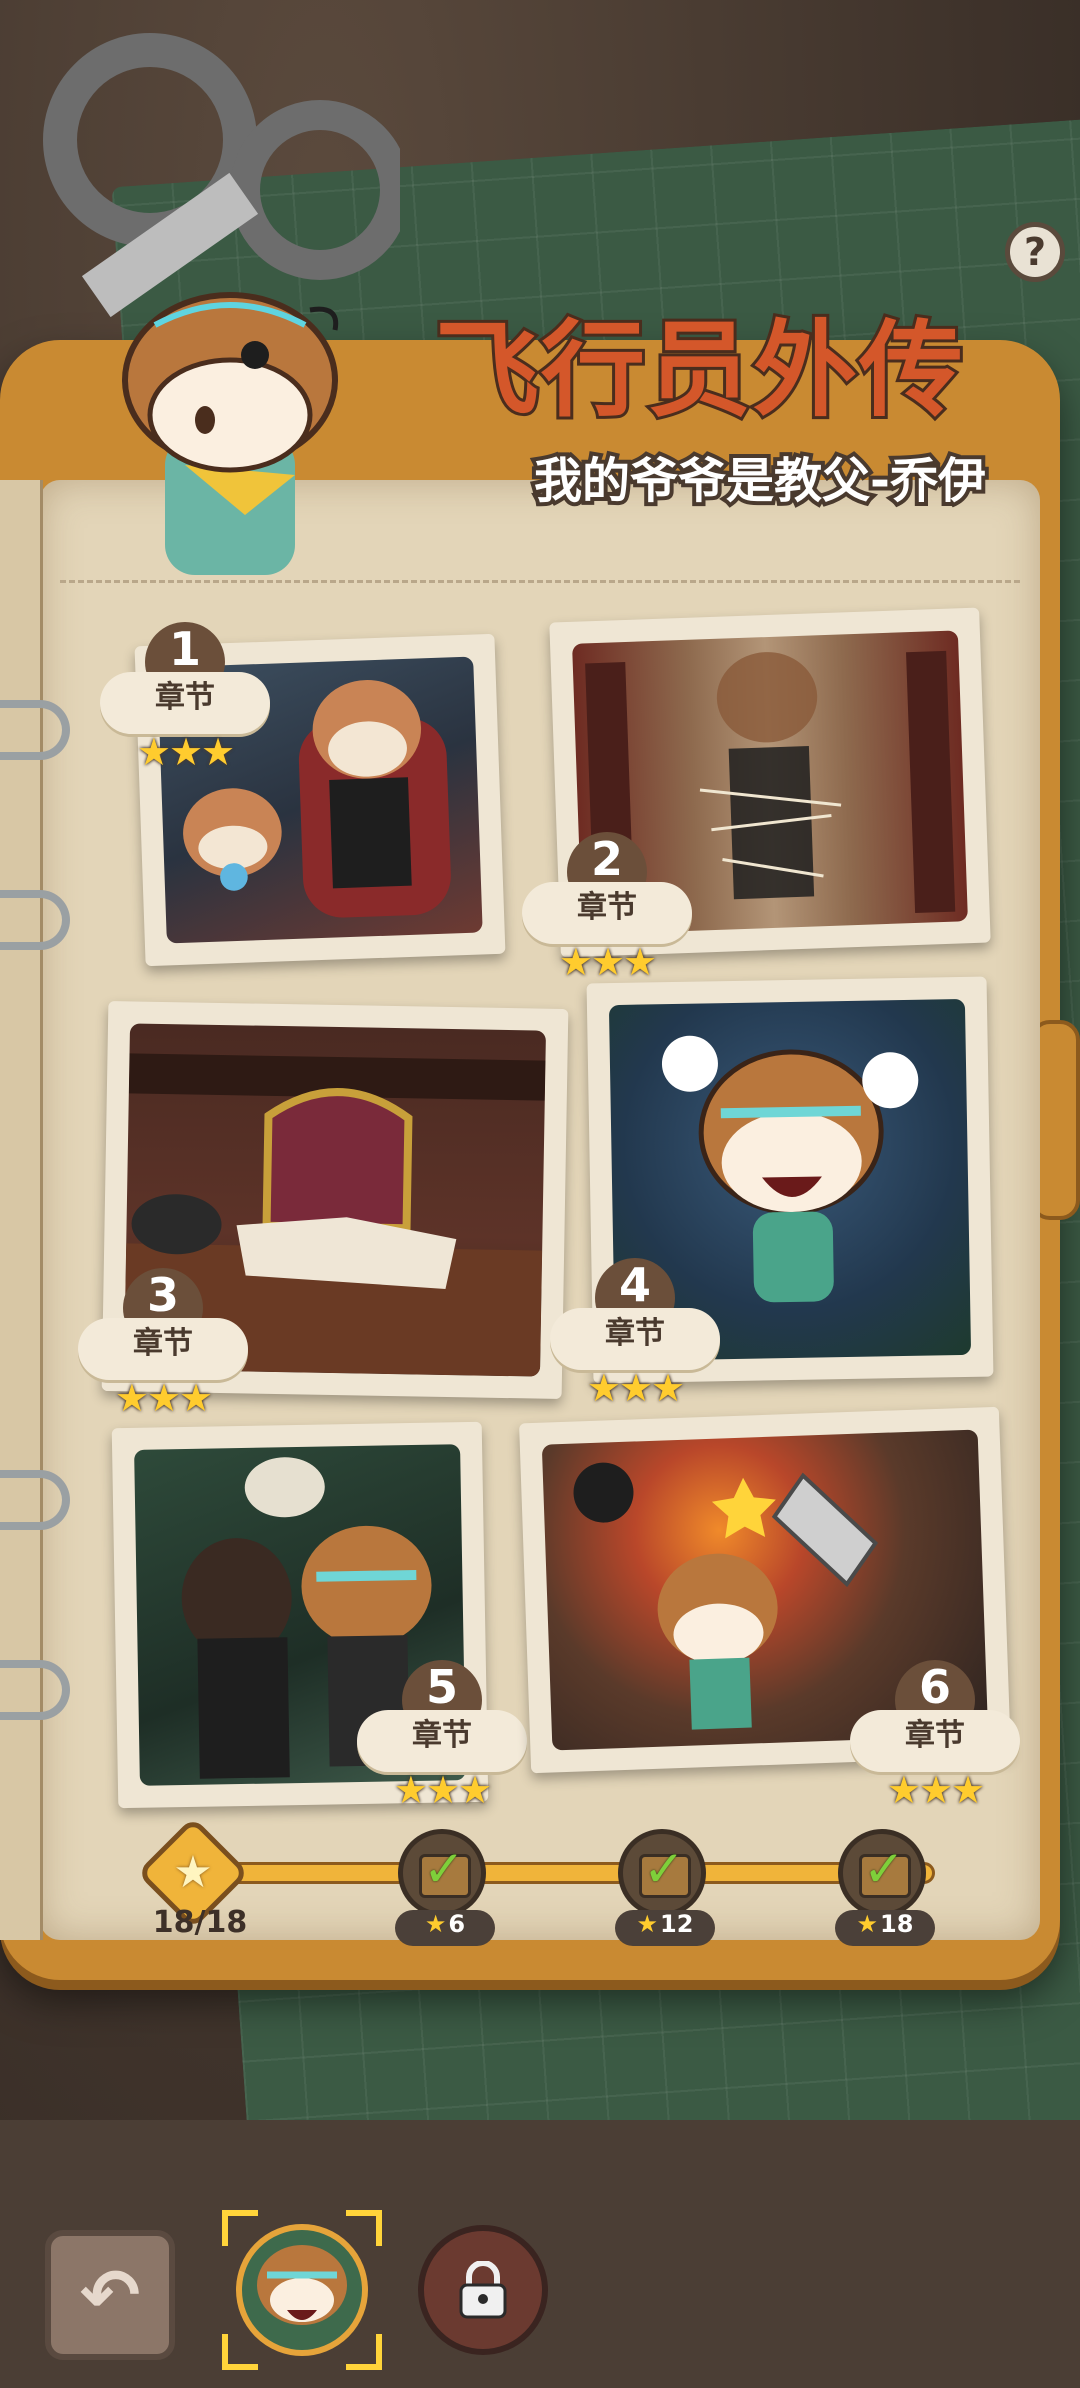 The height and width of the screenshot is (2388, 1080). I want to click on reward-chest-6: ✓, so click(442, 1873).